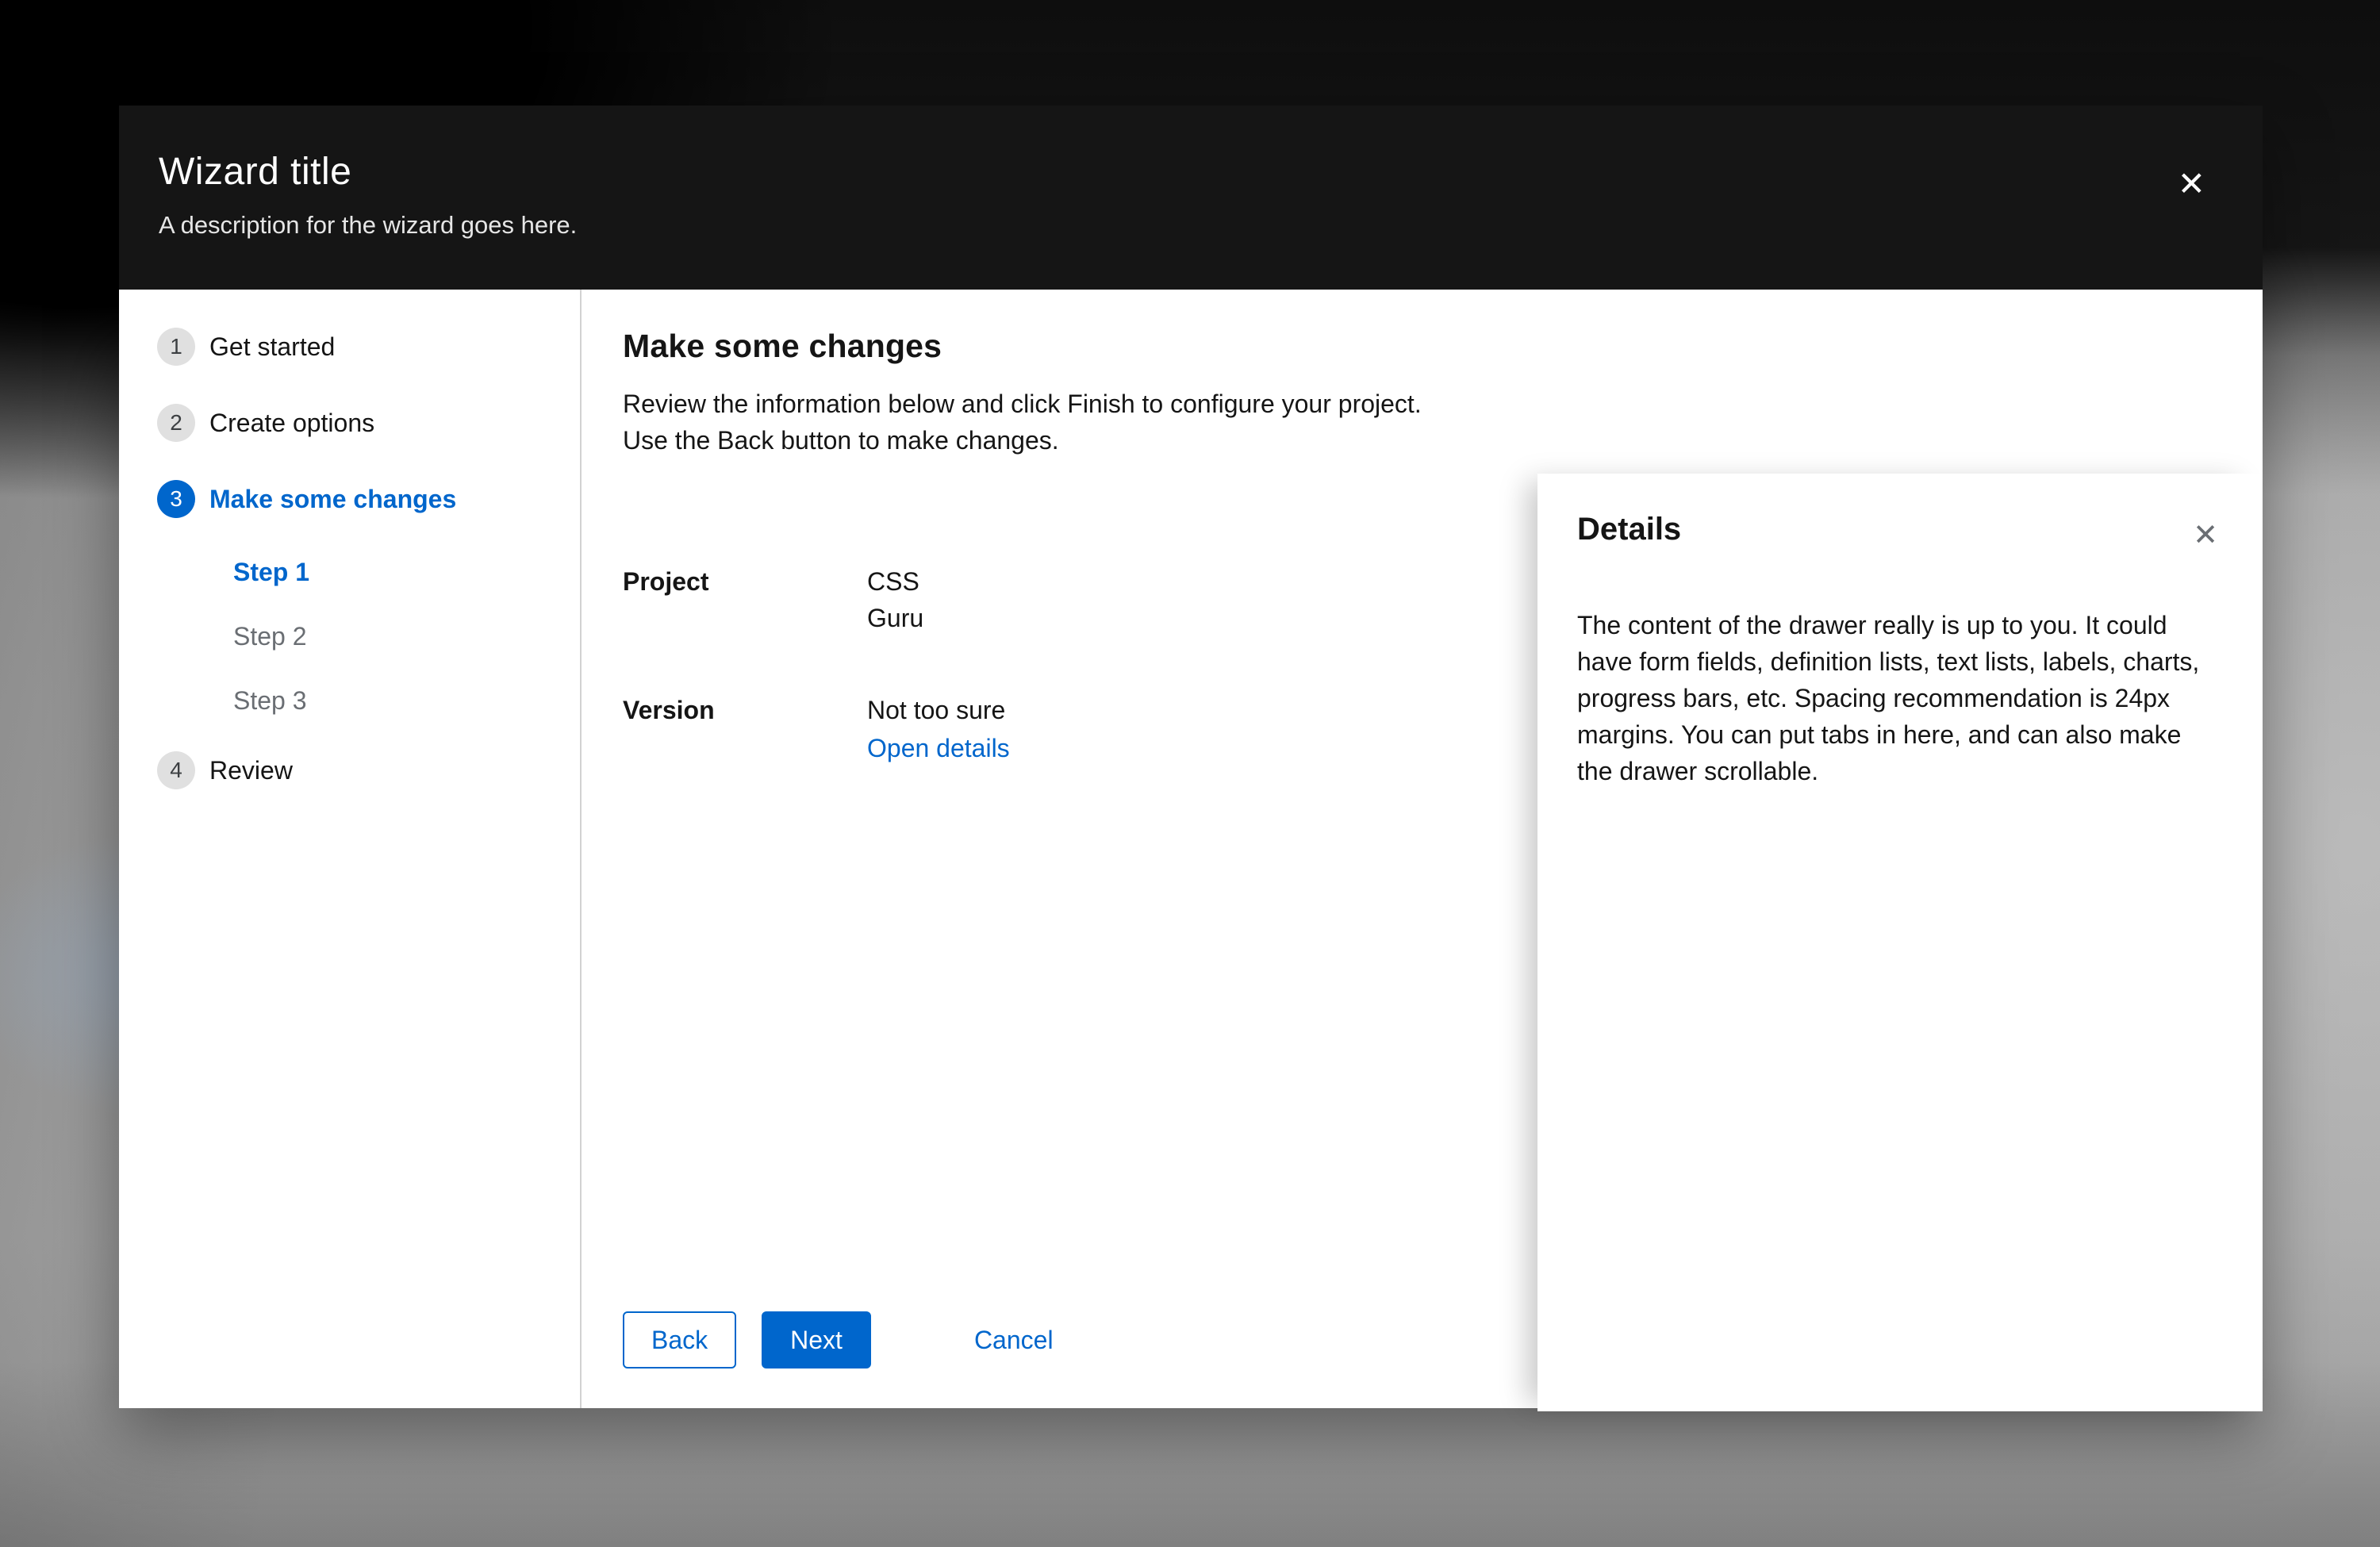 The width and height of the screenshot is (2380, 1547). Describe the element at coordinates (1629, 529) in the screenshot. I see `drawer-title: Details` at that location.